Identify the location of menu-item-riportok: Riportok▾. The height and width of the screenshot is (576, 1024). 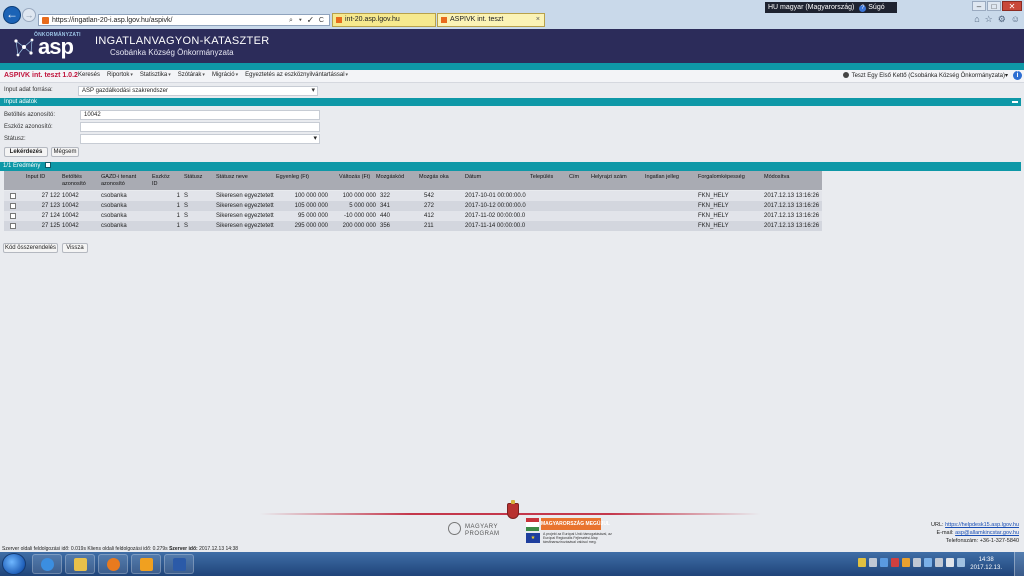
(120, 75).